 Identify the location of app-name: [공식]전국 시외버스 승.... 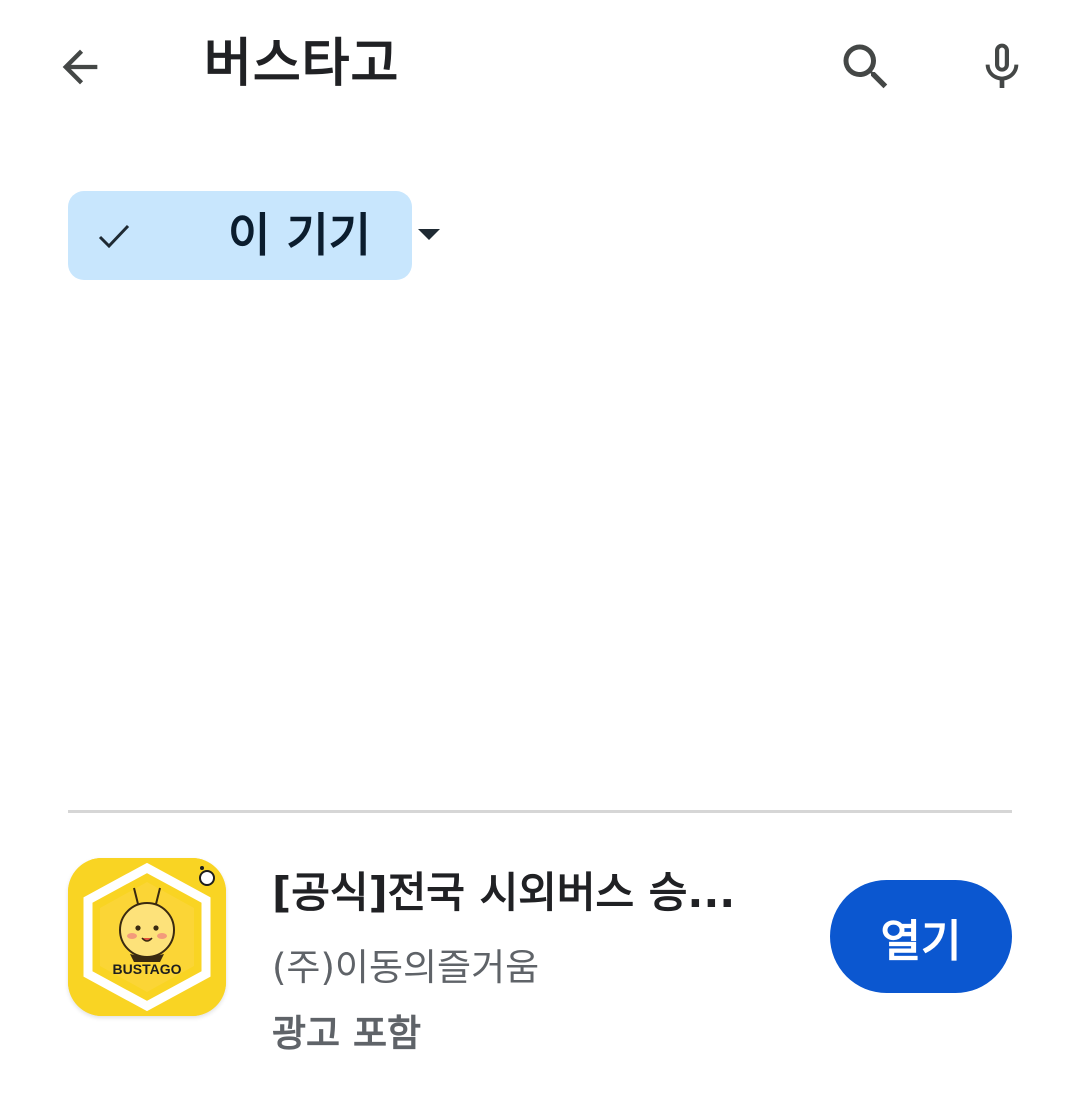
(537, 893).